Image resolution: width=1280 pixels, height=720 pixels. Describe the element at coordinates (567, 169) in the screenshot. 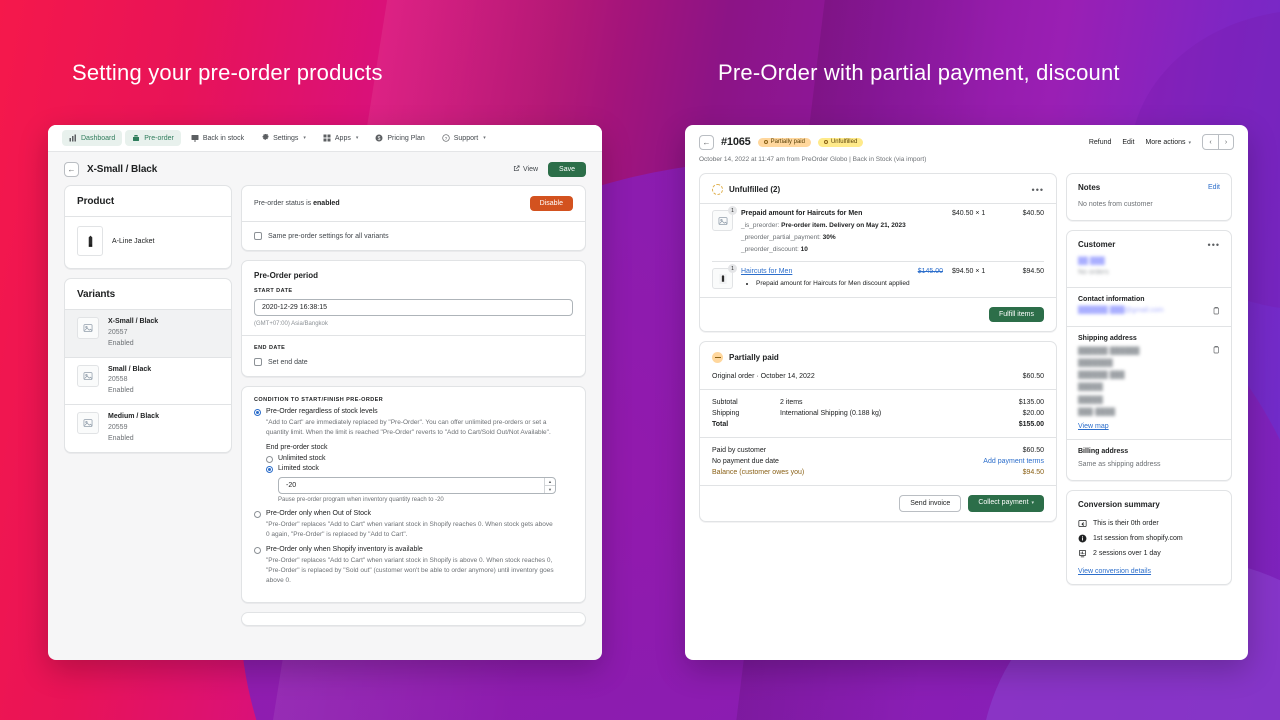

I see `save-button: Save` at that location.